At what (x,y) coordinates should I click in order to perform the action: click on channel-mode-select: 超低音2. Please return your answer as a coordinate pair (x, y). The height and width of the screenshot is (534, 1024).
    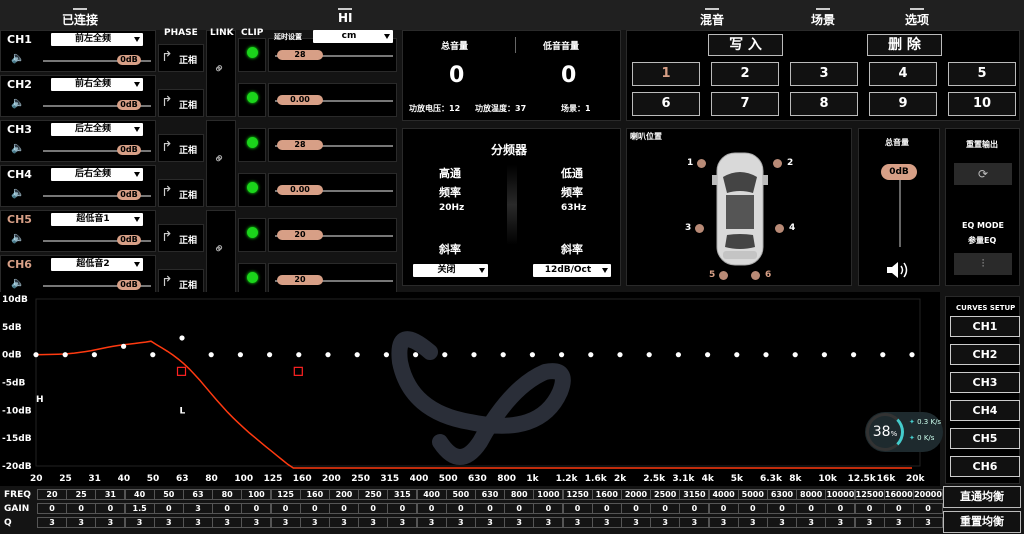
    Looking at the image, I should click on (97, 264).